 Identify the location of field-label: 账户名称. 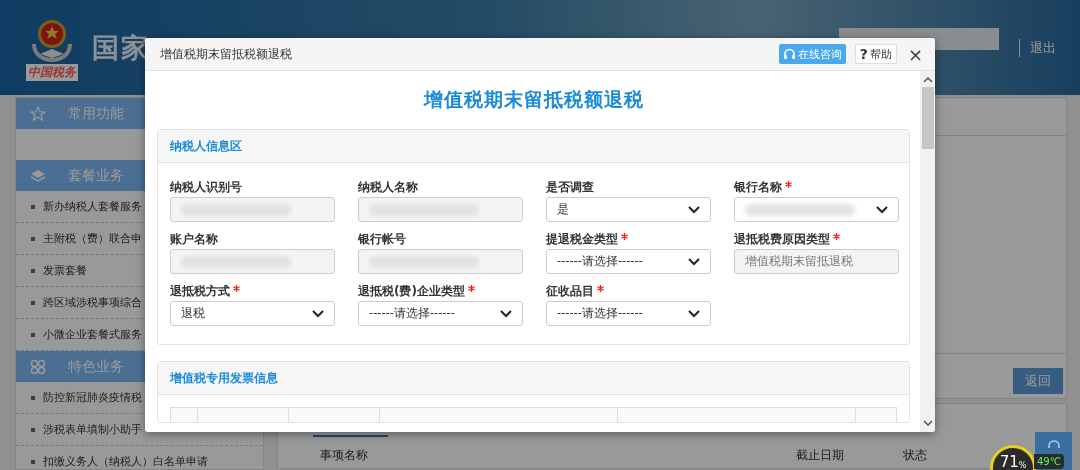
(194, 239).